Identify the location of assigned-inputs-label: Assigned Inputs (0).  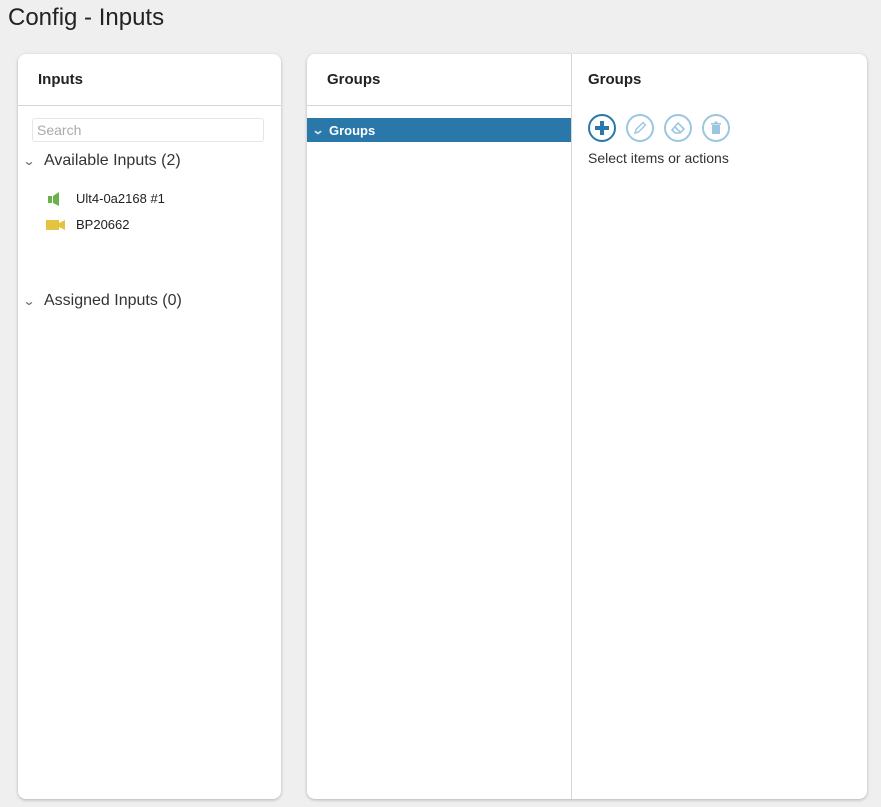
(113, 300).